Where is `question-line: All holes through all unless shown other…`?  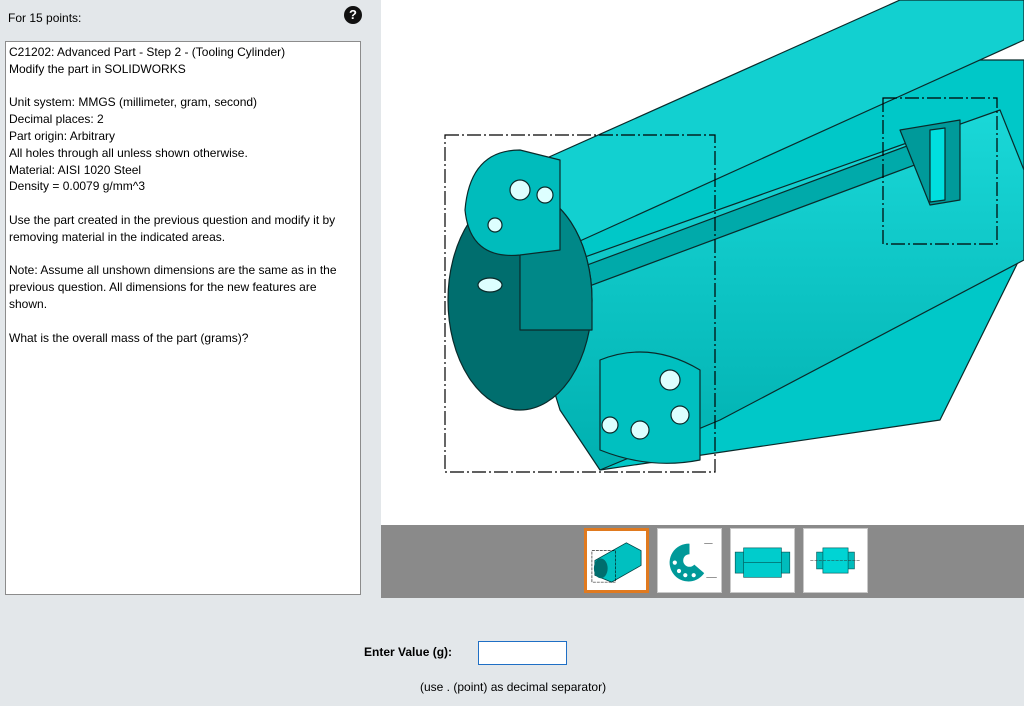
question-line: All holes through all unless shown other… is located at coordinates (128, 152).